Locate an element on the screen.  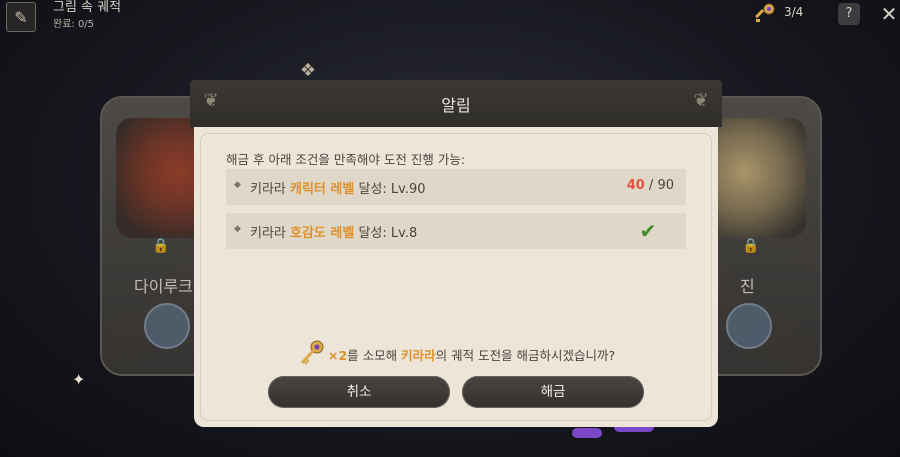
intro-text: 해금 후 아래 조건을 만족해야 도전 진행 가능: is located at coordinates (346, 159).